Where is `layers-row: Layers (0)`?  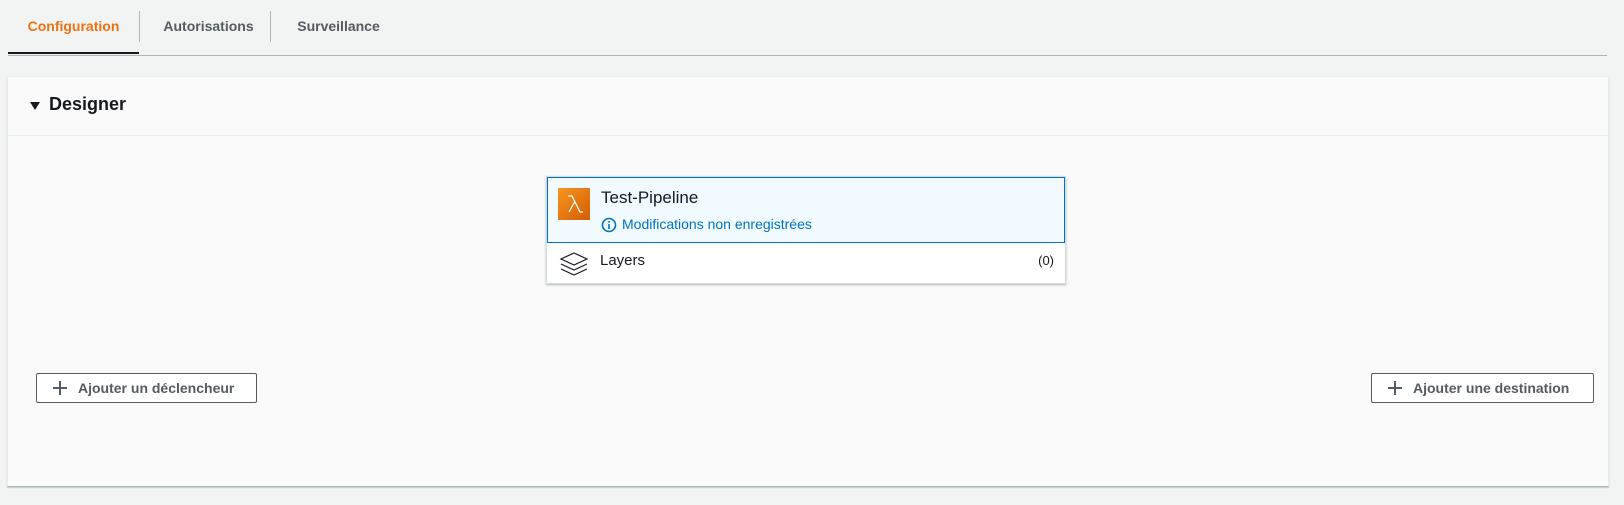 layers-row: Layers (0) is located at coordinates (806, 263).